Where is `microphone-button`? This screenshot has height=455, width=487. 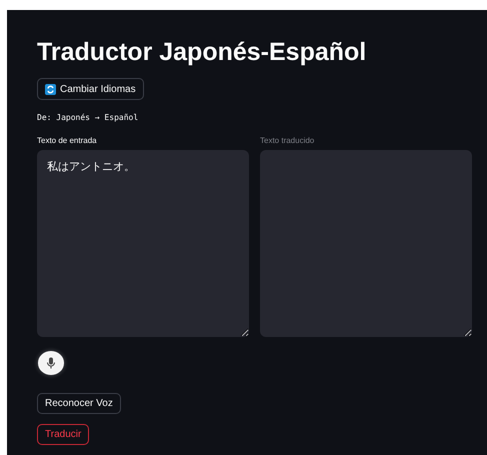 microphone-button is located at coordinates (51, 363).